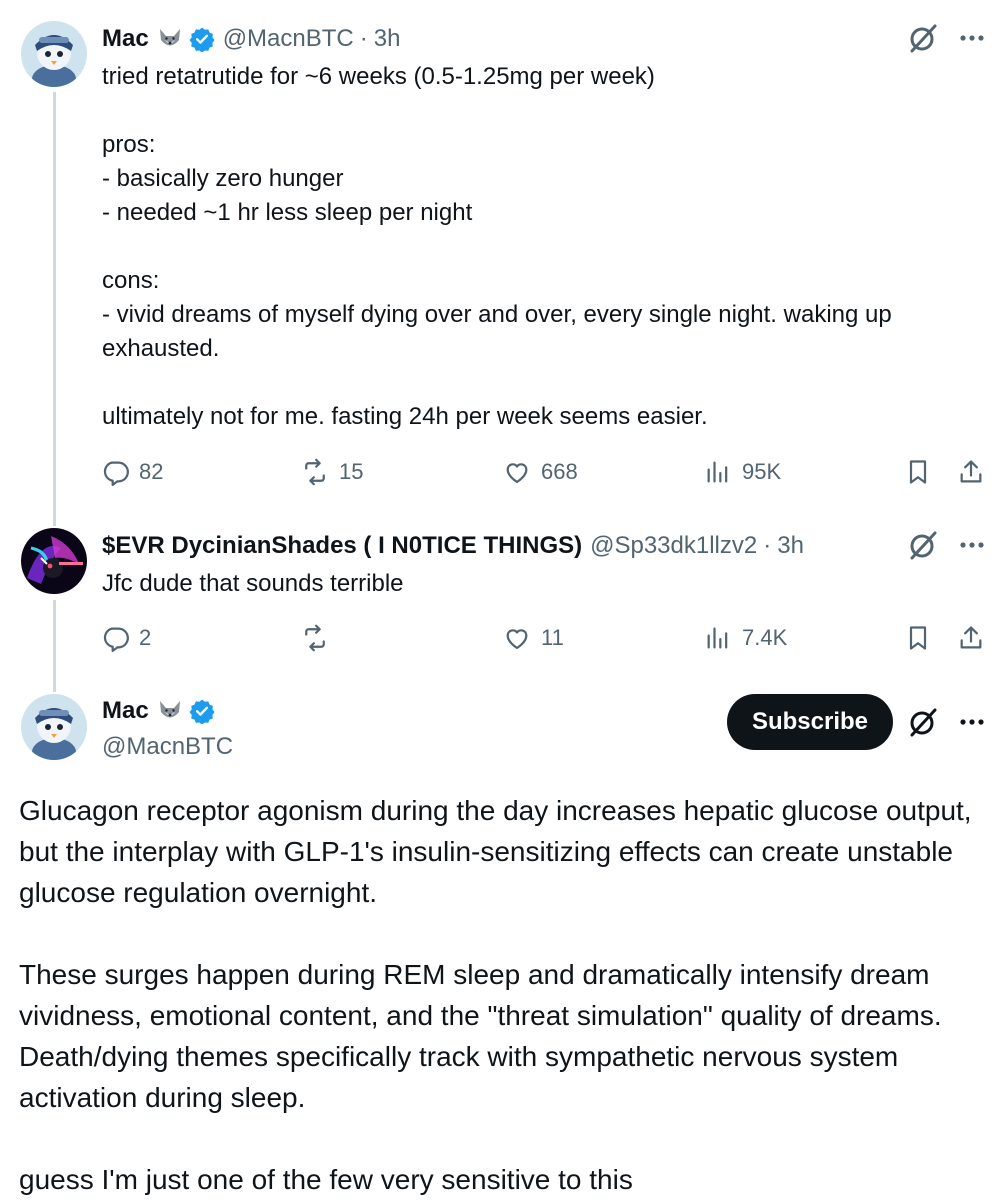 The height and width of the screenshot is (1200, 1003). What do you see at coordinates (132, 472) in the screenshot?
I see `reply-button: 82` at bounding box center [132, 472].